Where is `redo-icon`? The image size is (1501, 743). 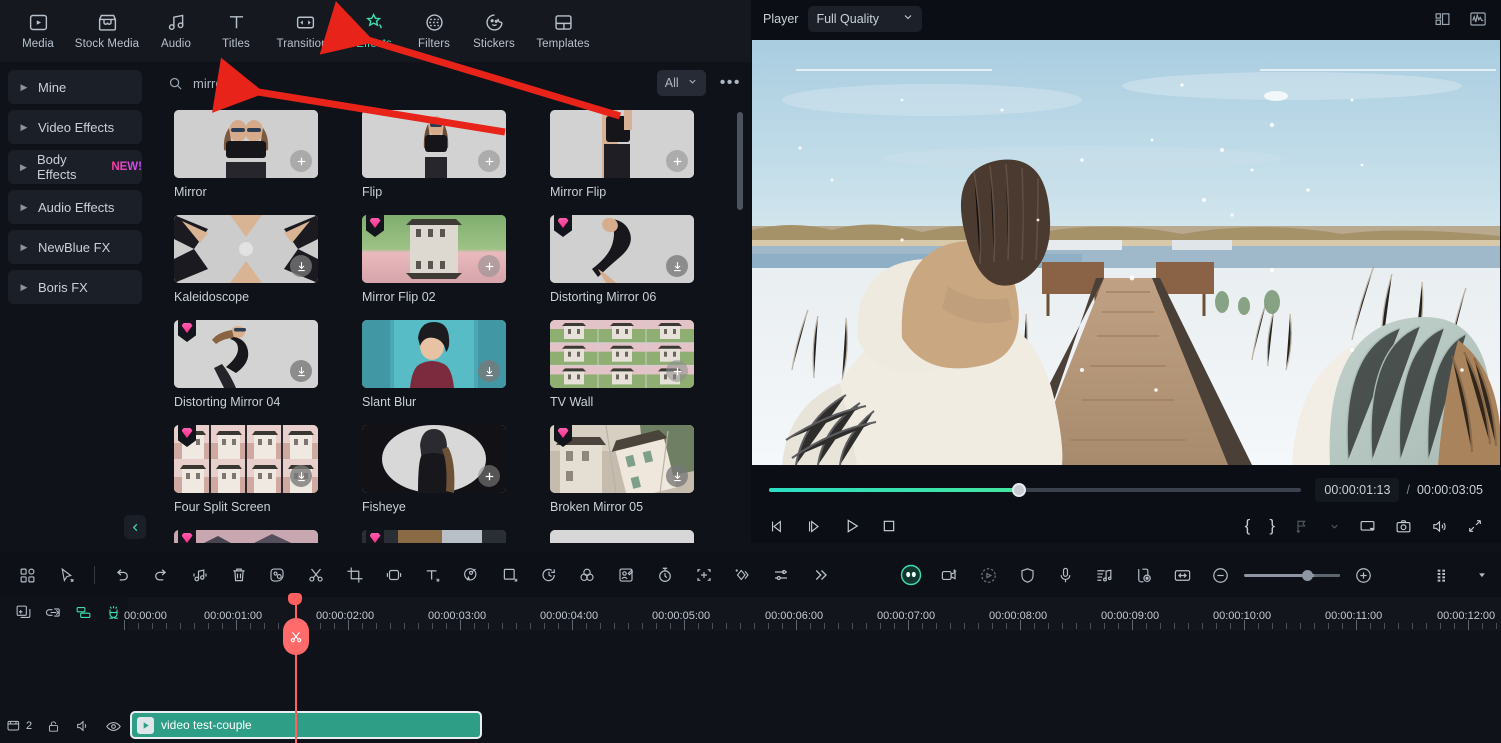
redo-icon is located at coordinates (161, 575).